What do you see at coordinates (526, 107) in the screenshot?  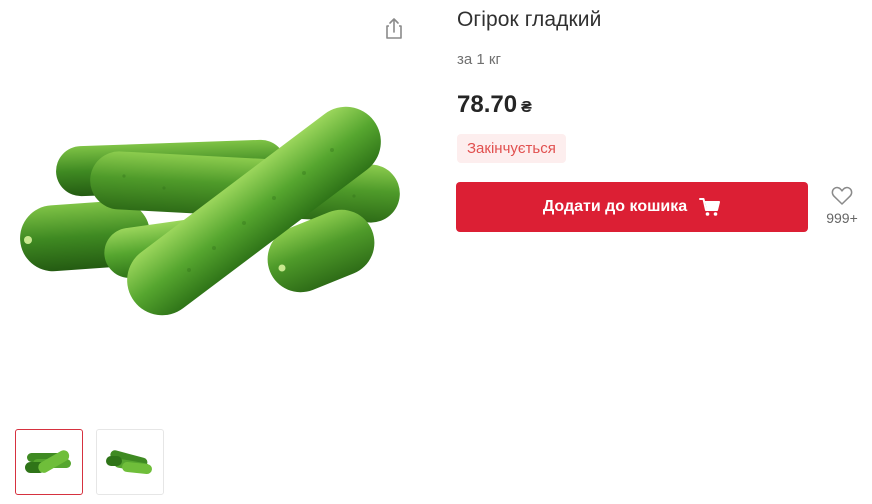 I see `currency-symbol: ₴` at bounding box center [526, 107].